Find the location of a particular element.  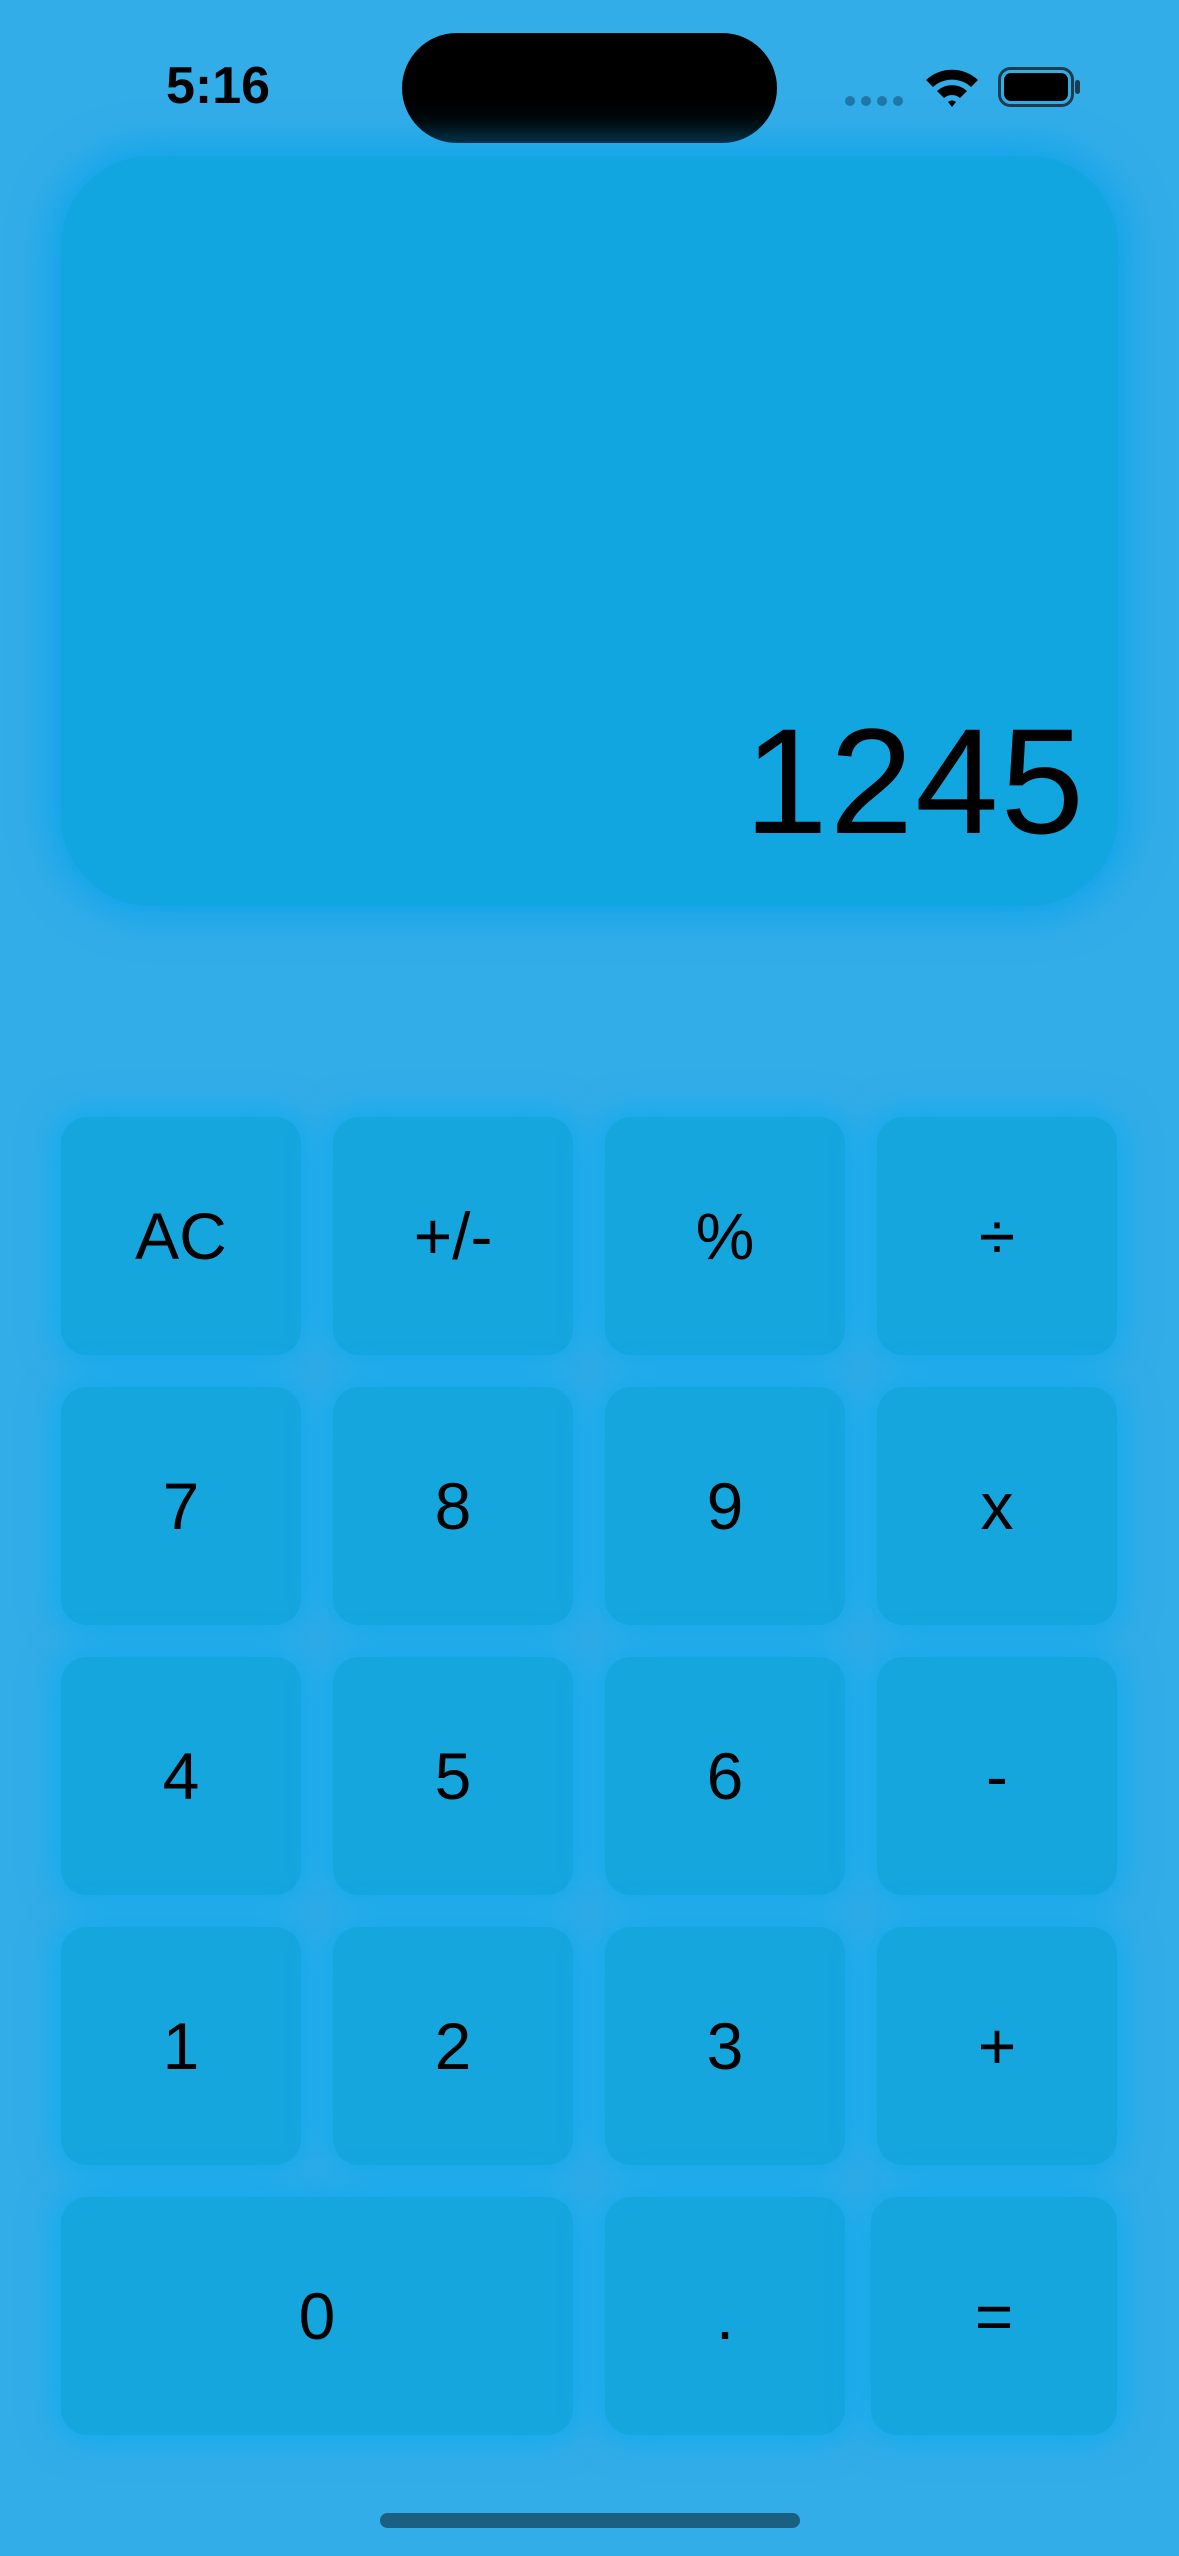

decimal-button: . is located at coordinates (725, 2316).